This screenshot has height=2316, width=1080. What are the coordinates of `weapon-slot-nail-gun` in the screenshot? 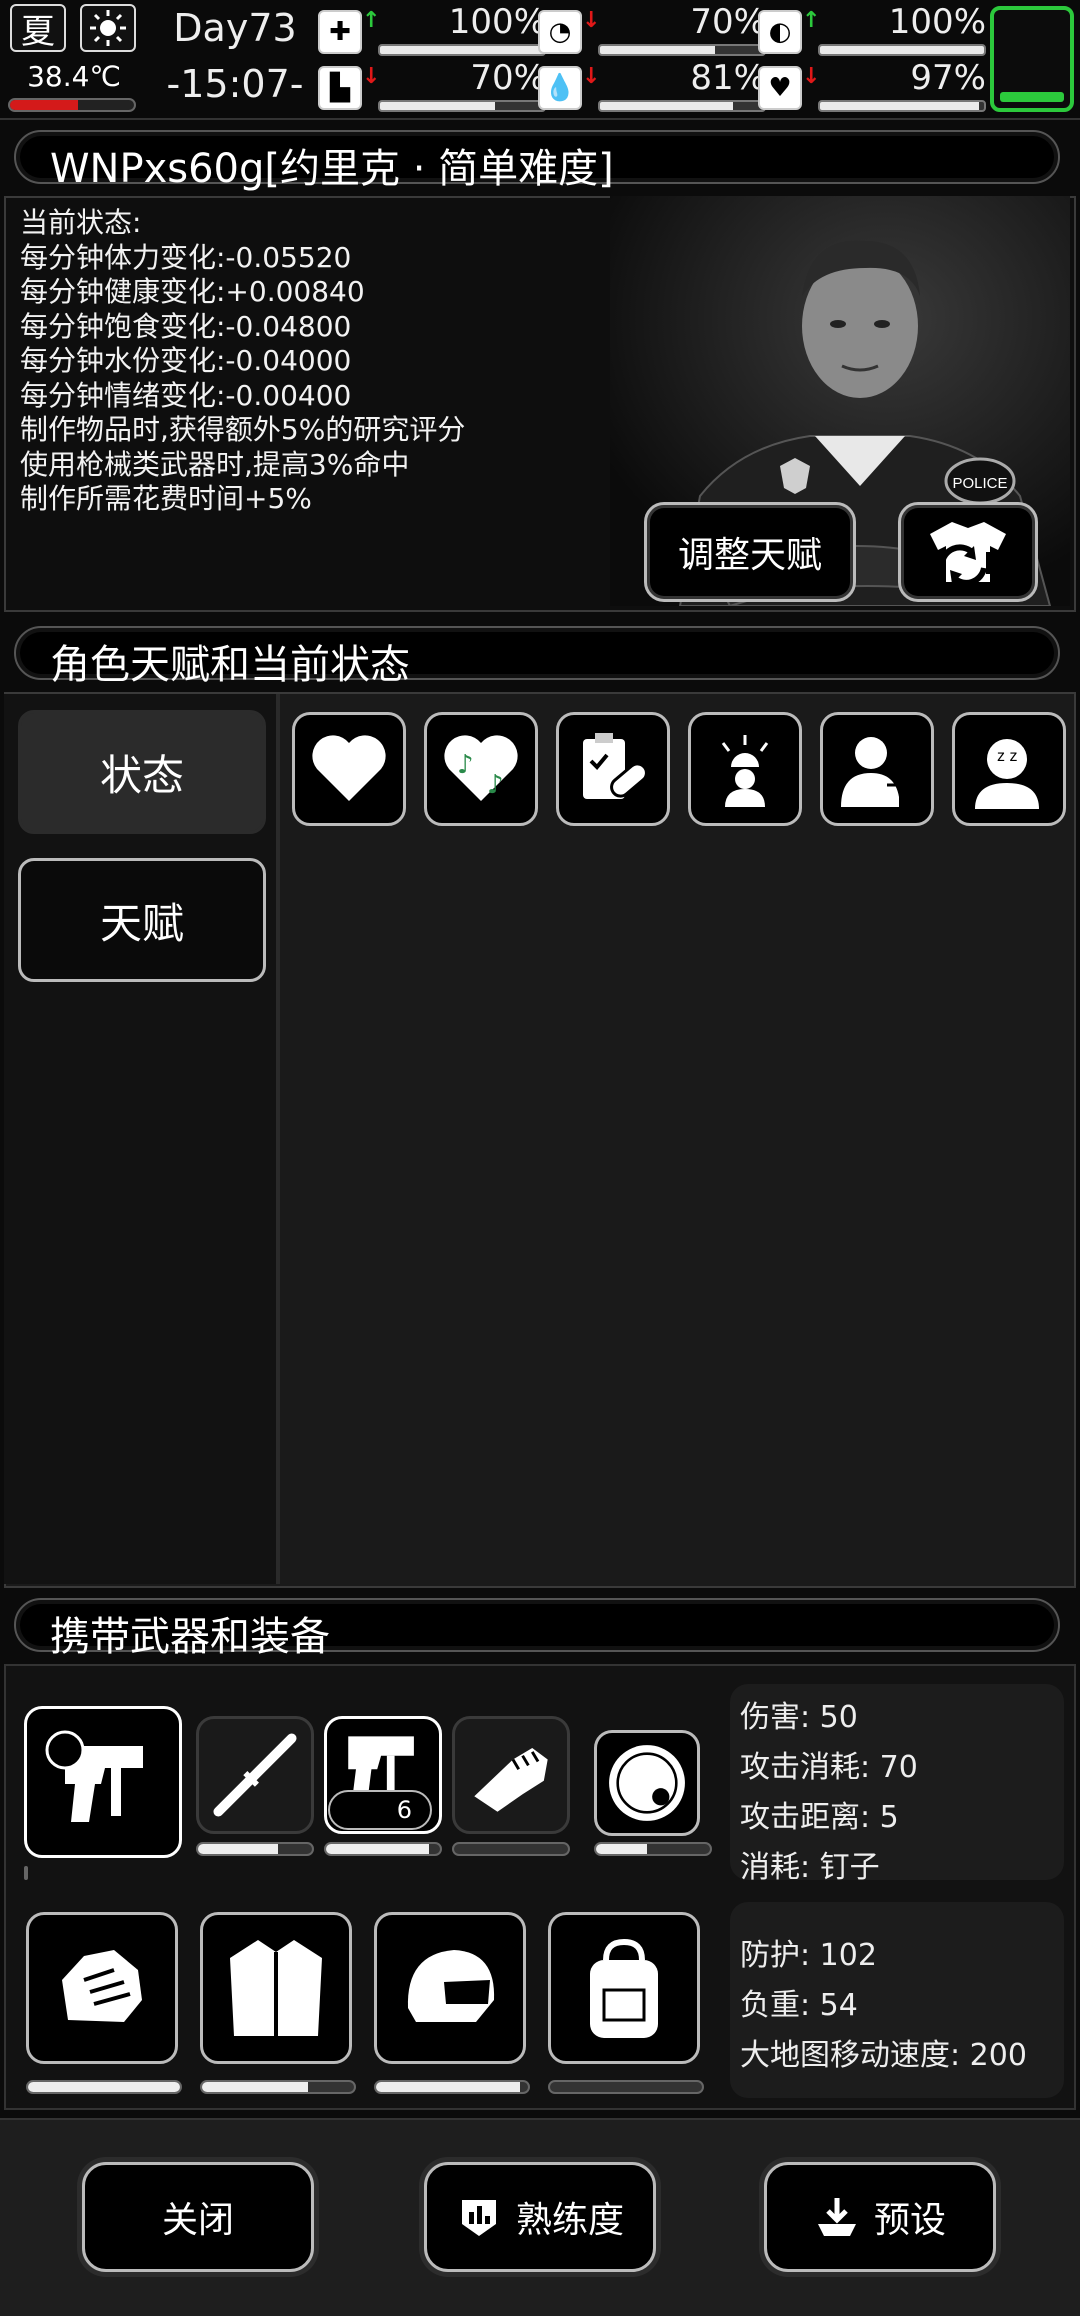 It's located at (103, 1782).